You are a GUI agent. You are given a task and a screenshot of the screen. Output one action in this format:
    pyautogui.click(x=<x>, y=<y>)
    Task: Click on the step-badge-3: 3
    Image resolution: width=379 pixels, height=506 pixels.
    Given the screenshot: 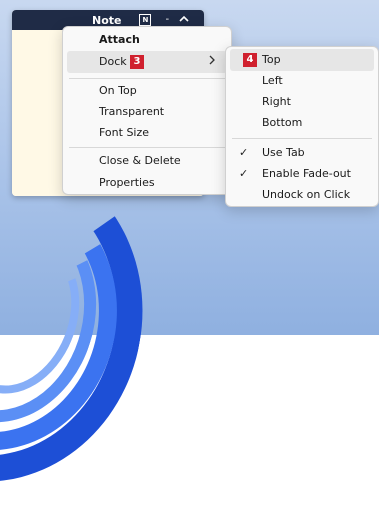 What is the action you would take?
    pyautogui.click(x=137, y=62)
    